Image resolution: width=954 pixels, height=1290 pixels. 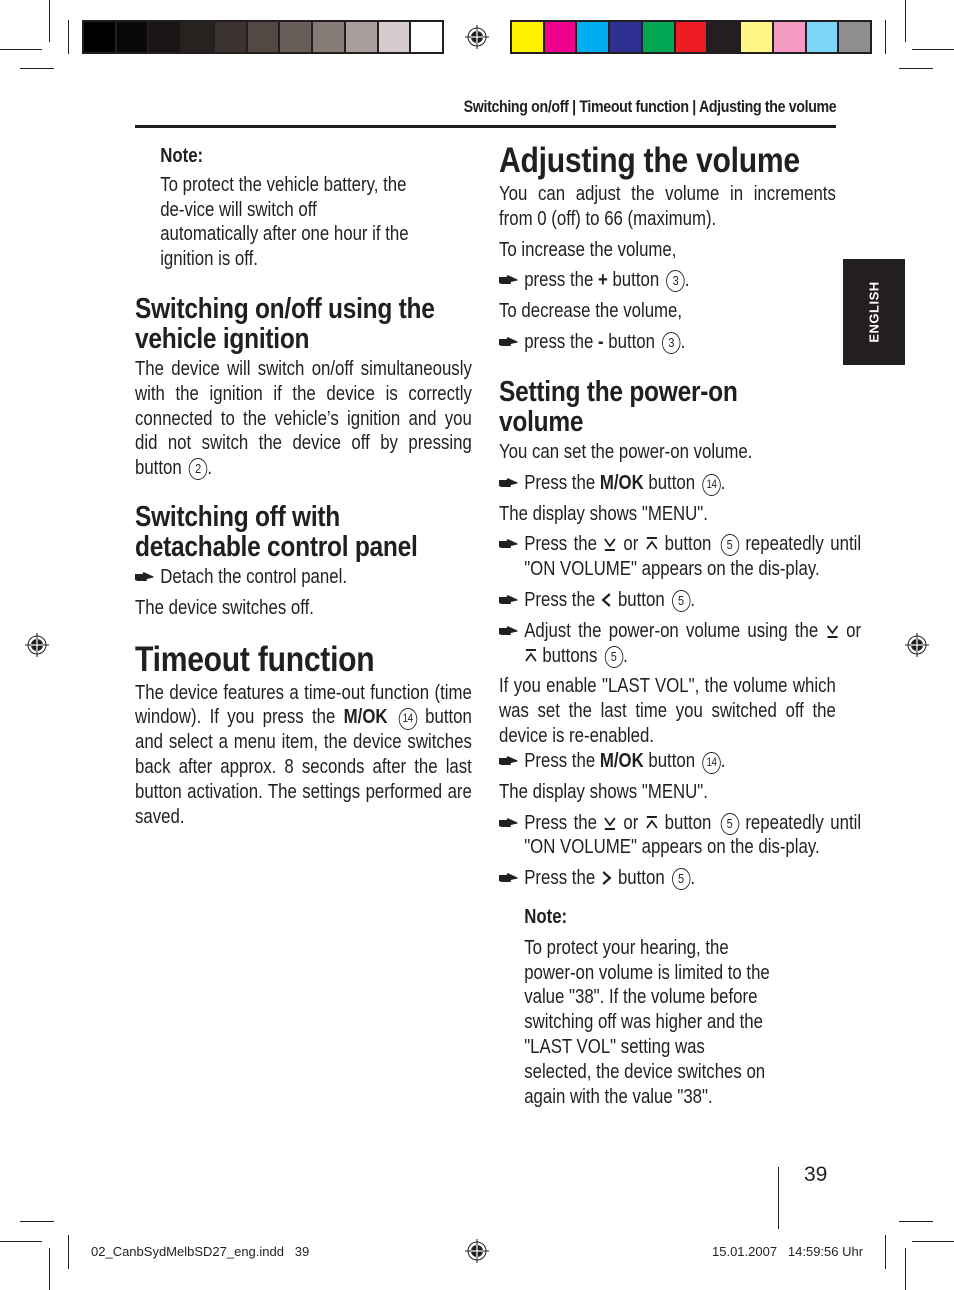 I want to click on page-number-rule, so click(x=778, y=1198).